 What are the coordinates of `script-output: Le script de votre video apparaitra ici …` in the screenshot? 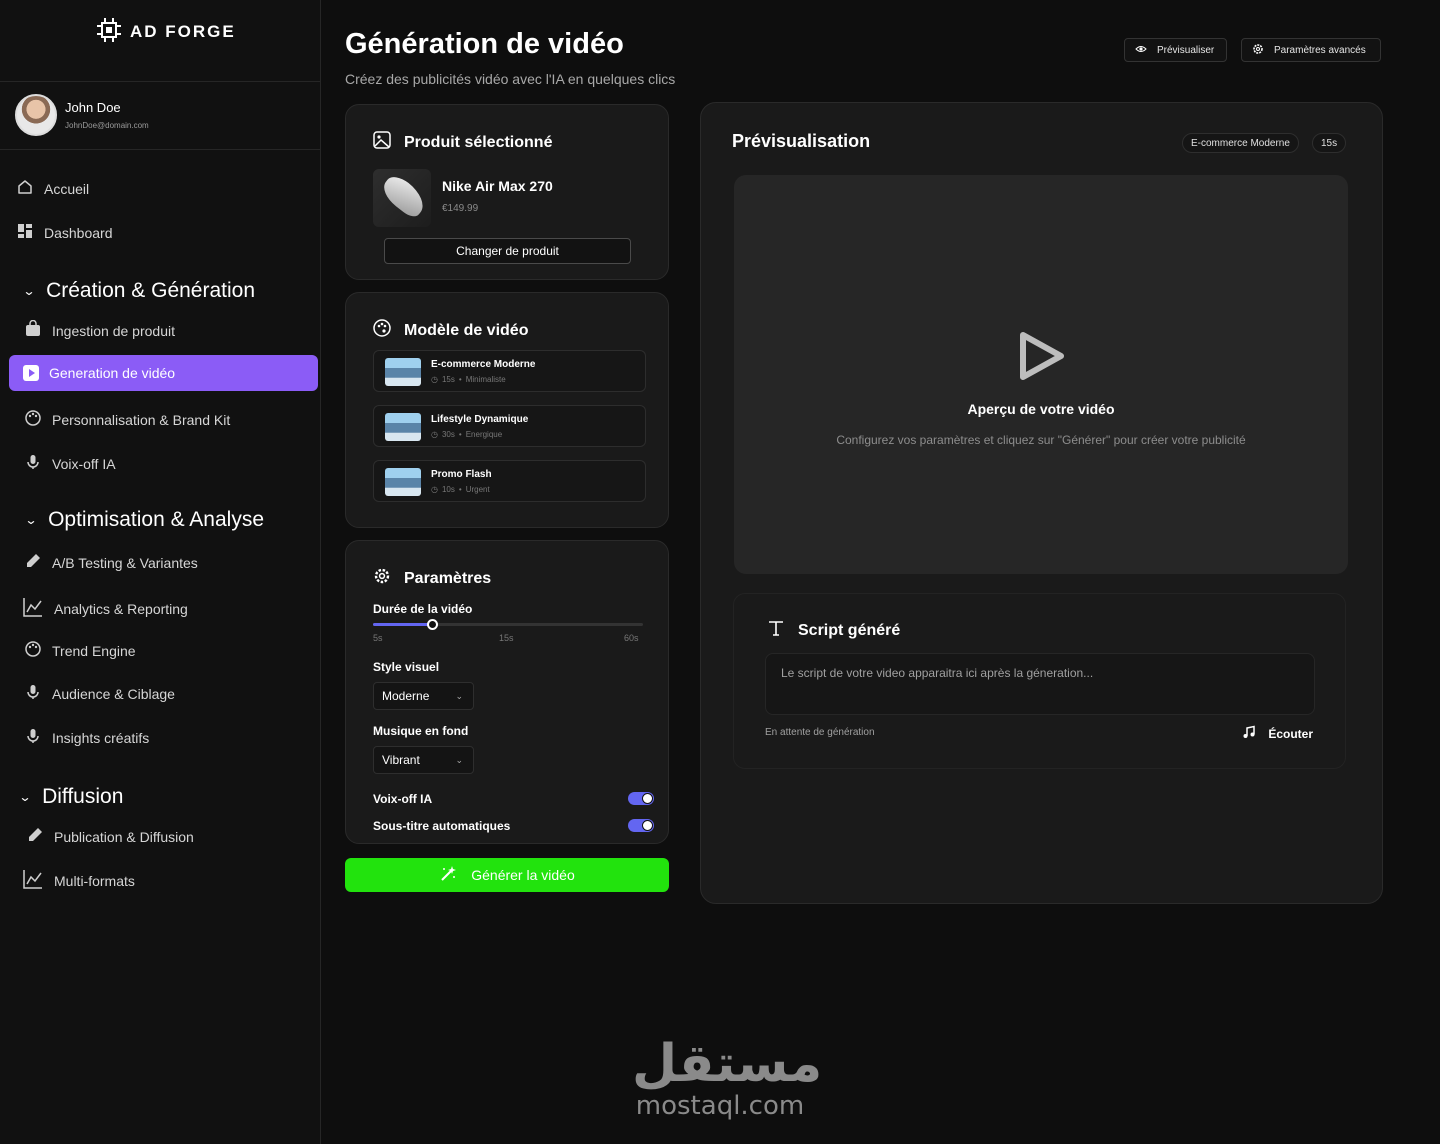 It's located at (1040, 684).